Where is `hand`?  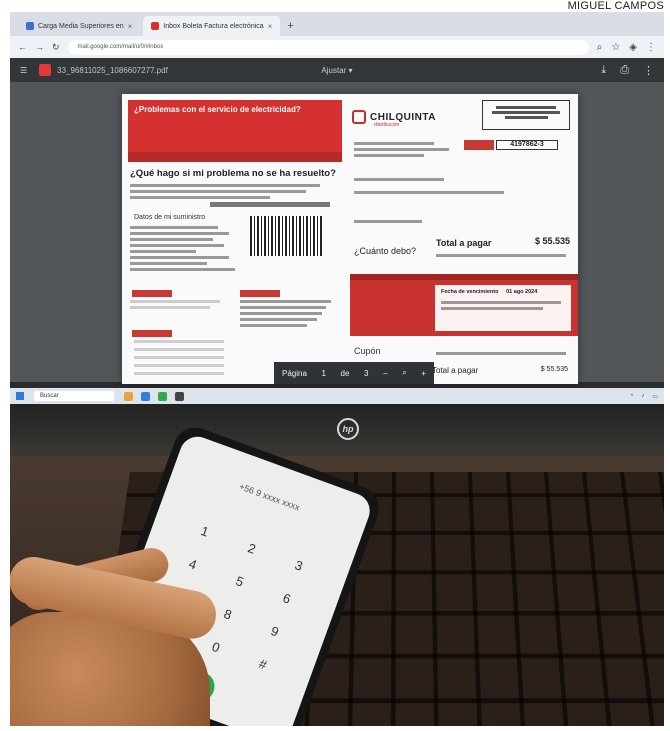
hand is located at coordinates (150, 635).